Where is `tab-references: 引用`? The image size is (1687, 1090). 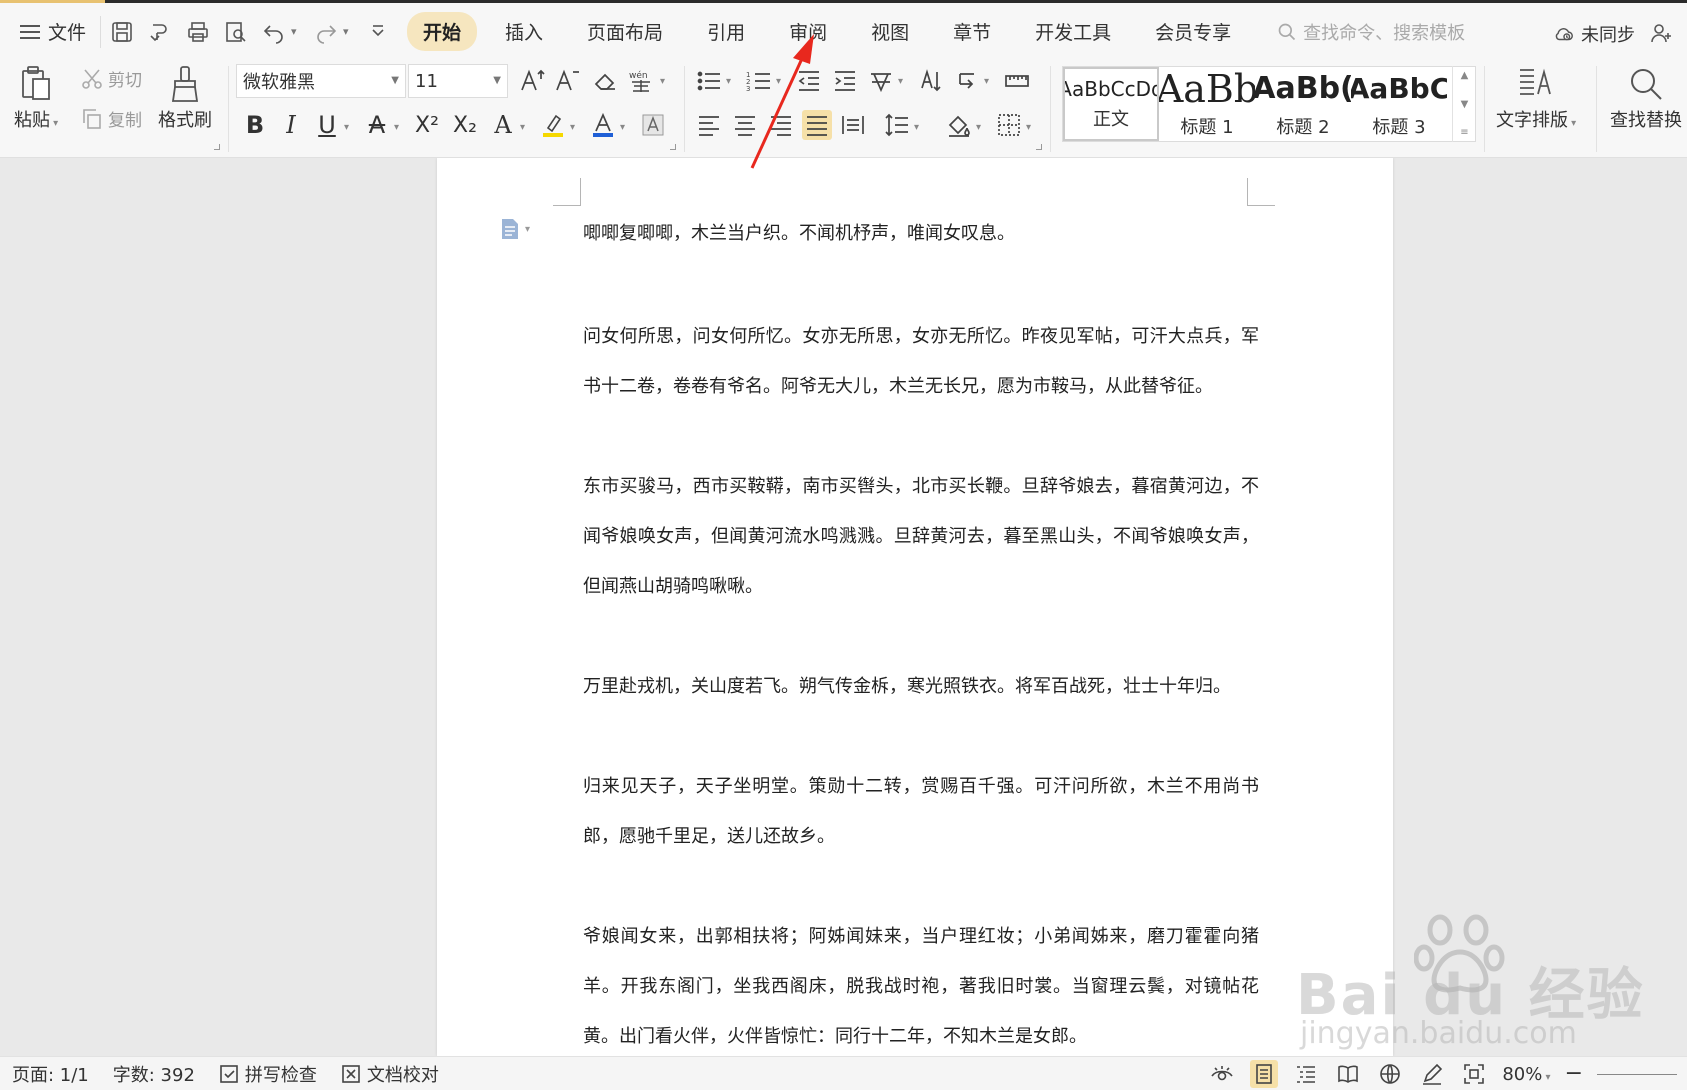 tab-references: 引用 is located at coordinates (726, 31).